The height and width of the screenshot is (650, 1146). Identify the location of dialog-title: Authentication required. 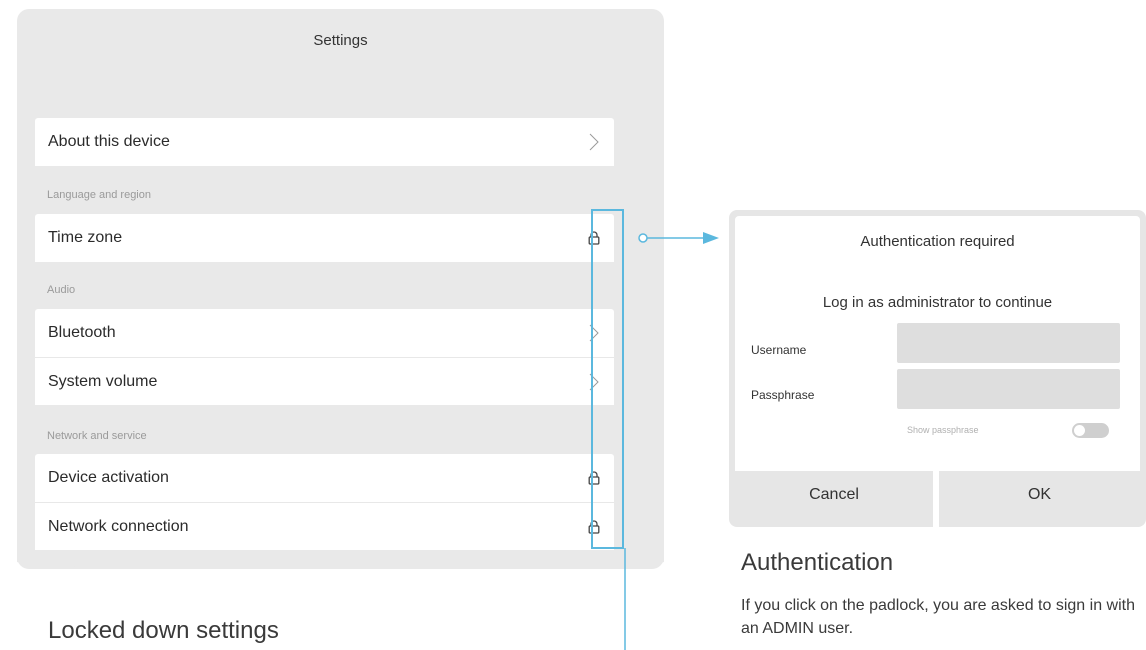
(937, 241).